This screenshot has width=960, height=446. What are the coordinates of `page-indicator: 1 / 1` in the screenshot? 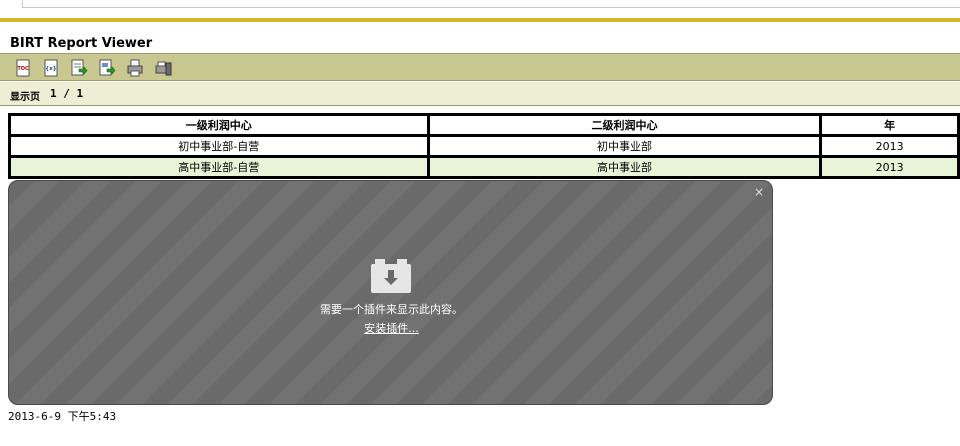 It's located at (66, 93).